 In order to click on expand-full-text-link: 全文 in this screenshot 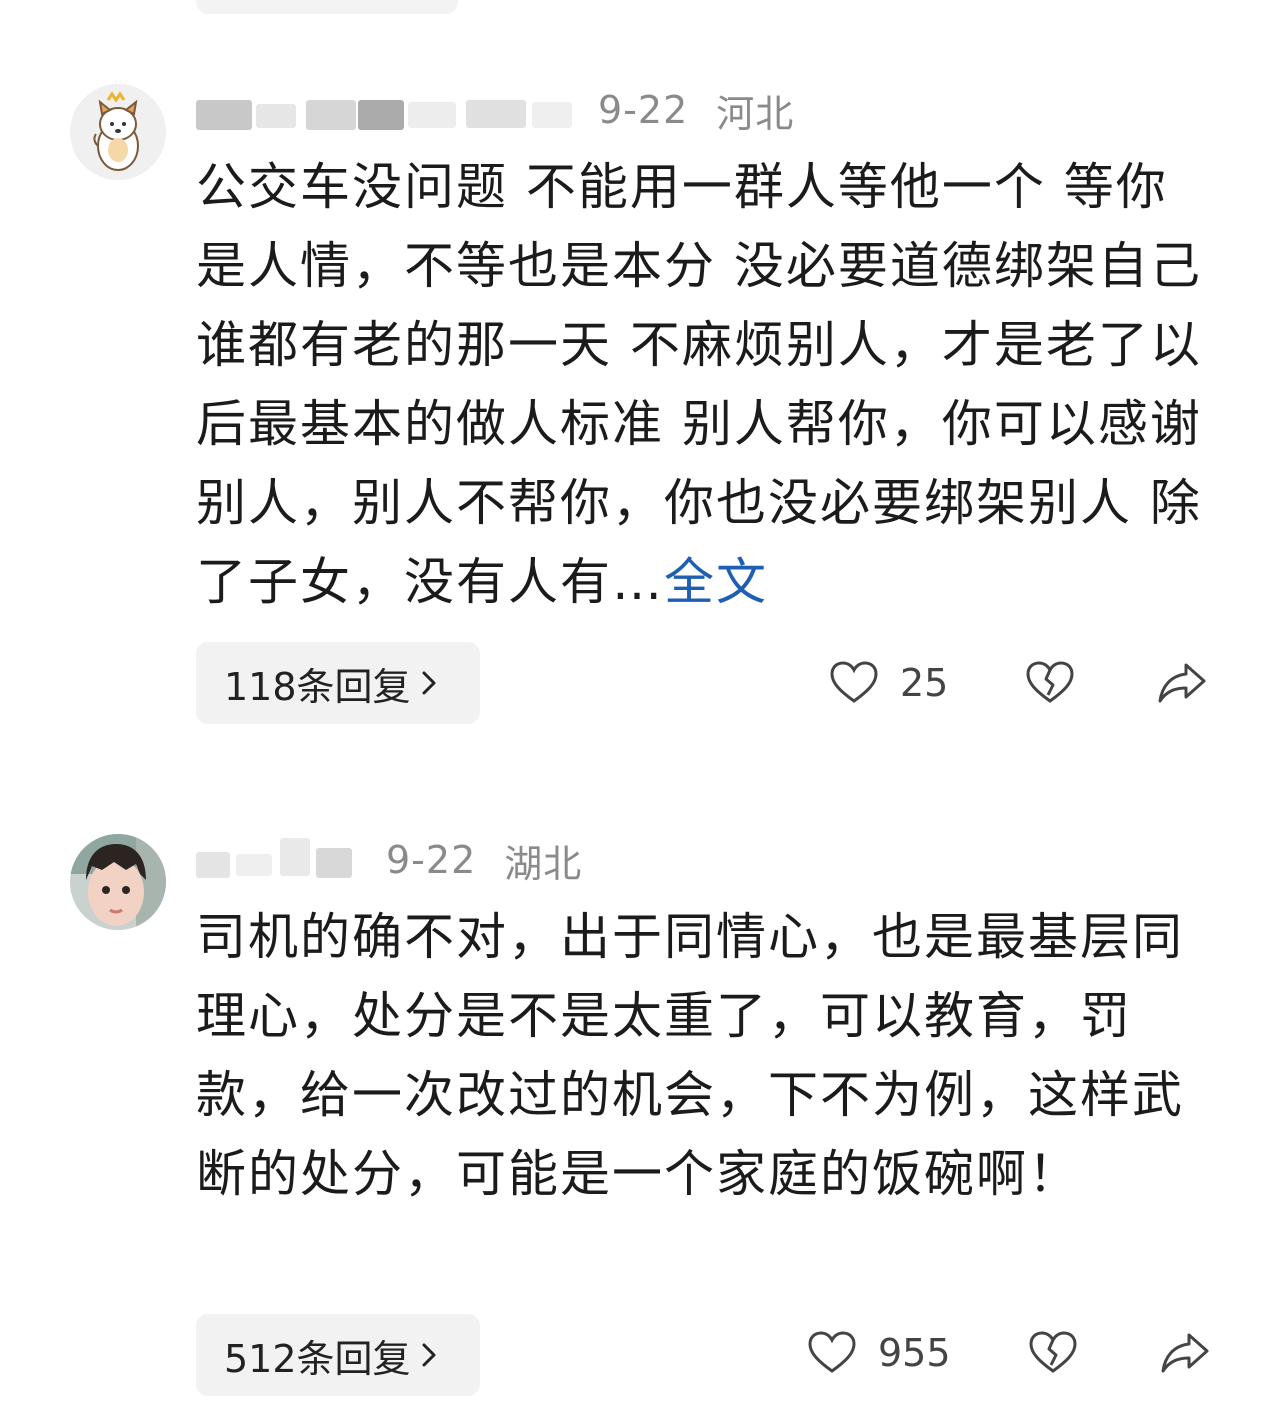, I will do `click(716, 582)`.